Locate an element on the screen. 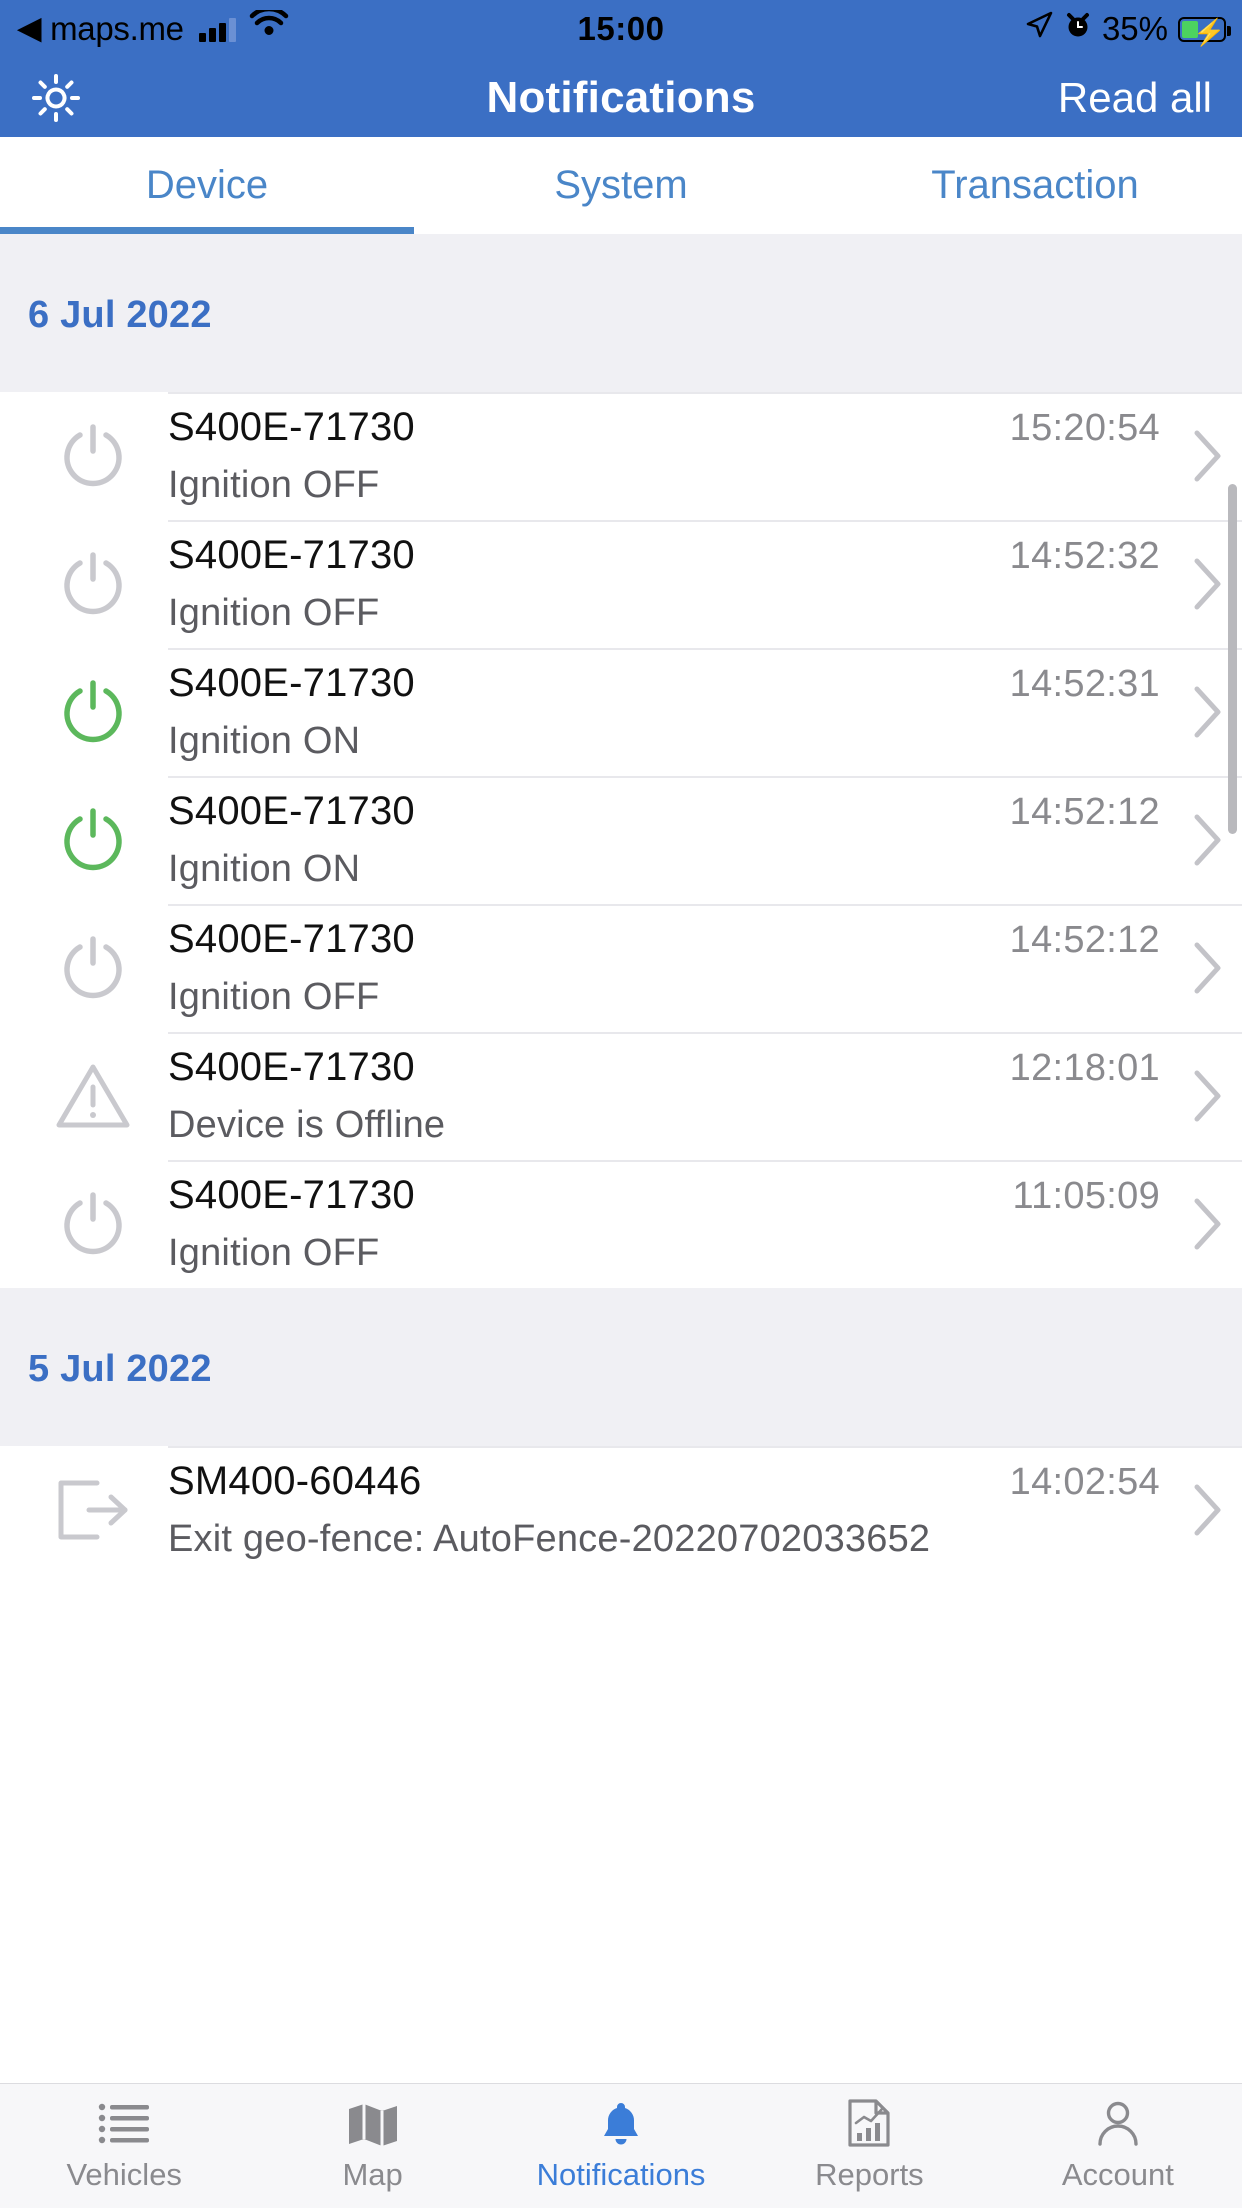 The width and height of the screenshot is (1242, 2208). gear-icon is located at coordinates (56, 98).